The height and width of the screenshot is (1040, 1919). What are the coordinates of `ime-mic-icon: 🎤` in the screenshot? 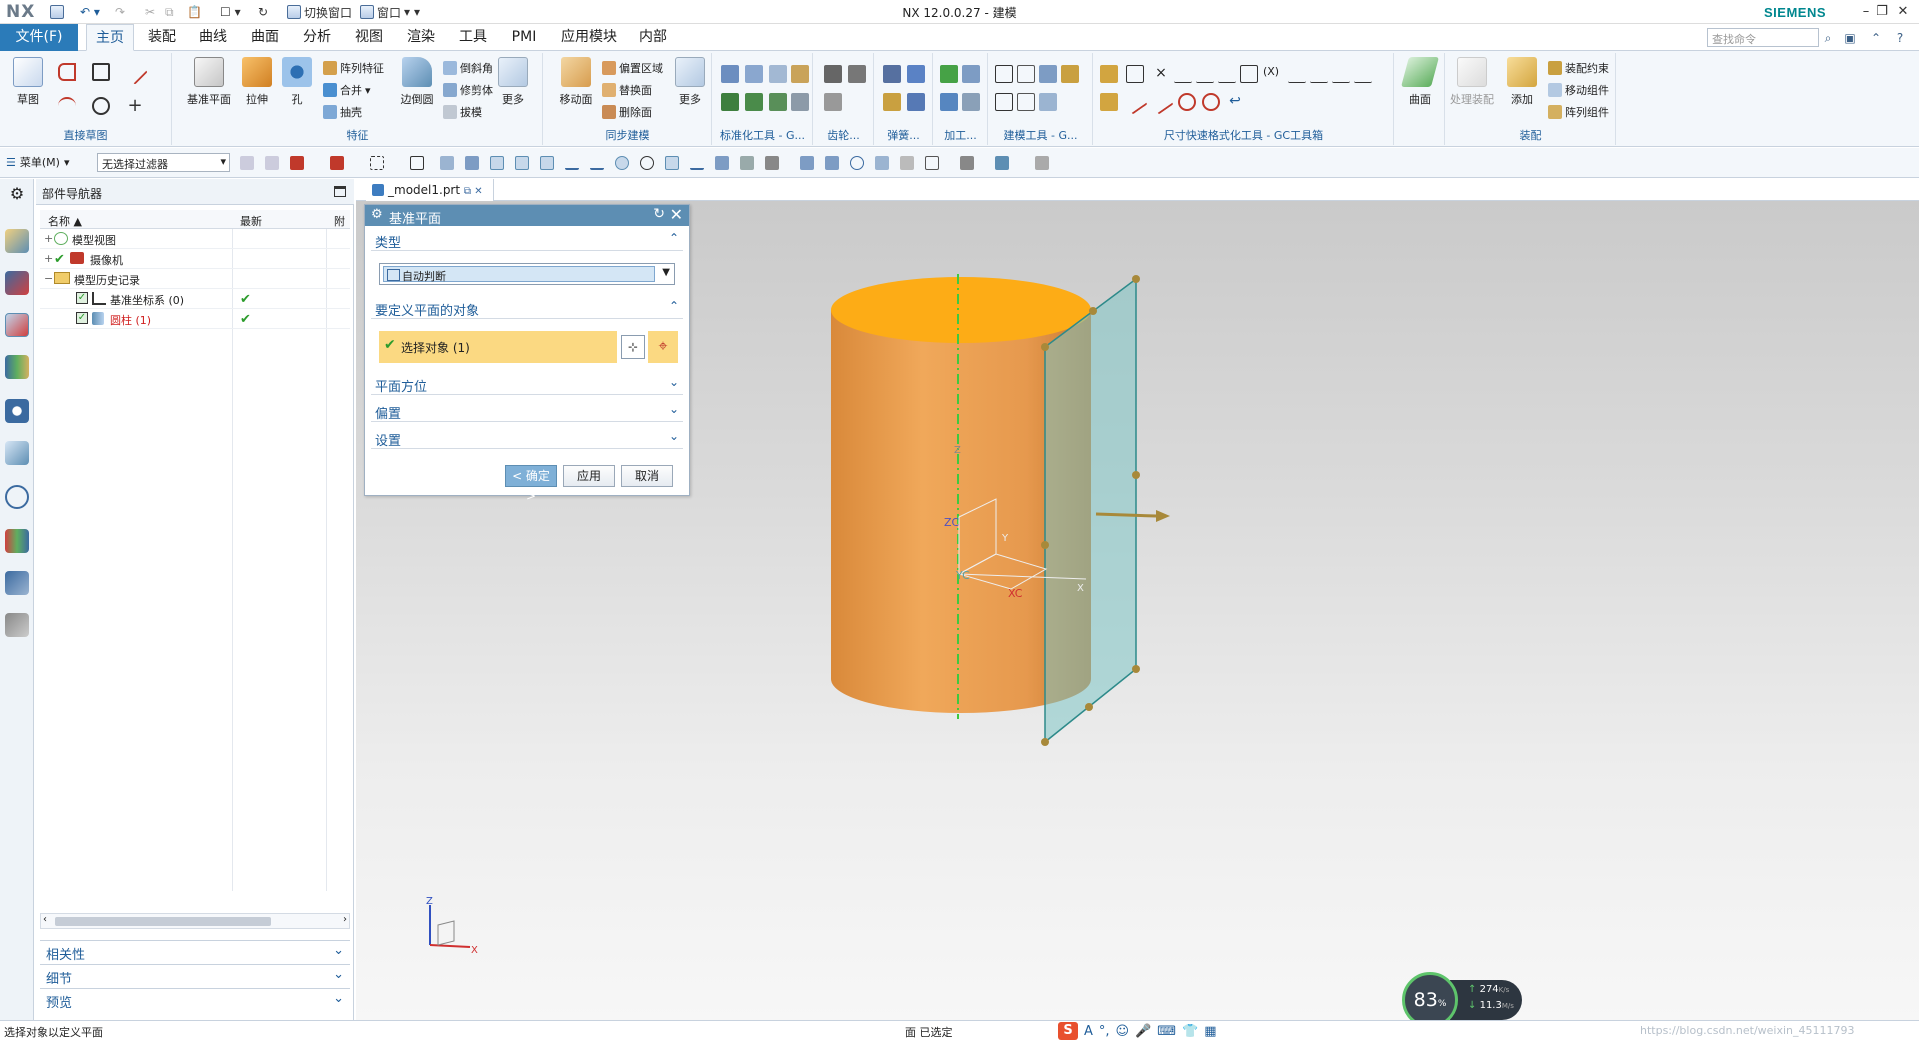 It's located at (1143, 1031).